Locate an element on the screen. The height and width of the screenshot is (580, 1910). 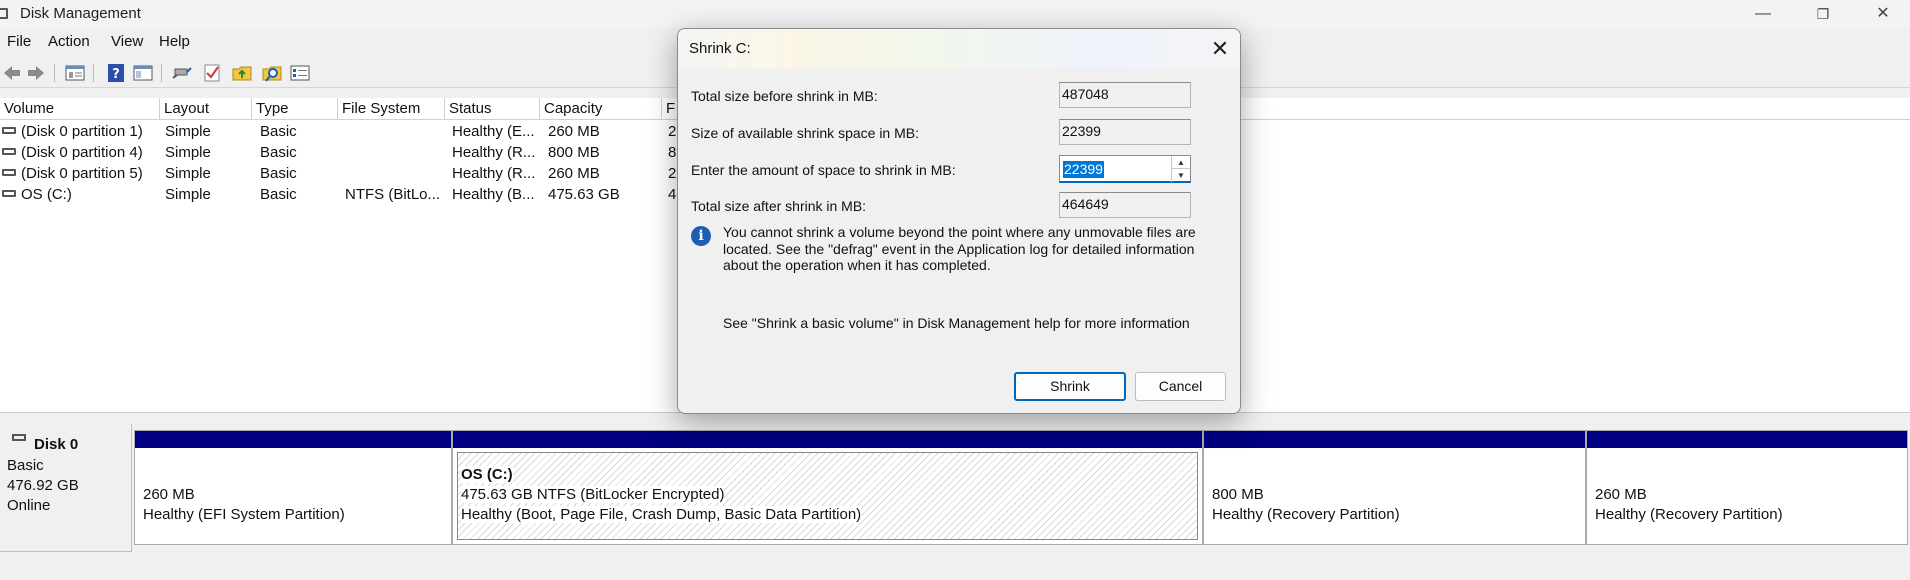
partition-title: OS (C:) is located at coordinates (487, 474).